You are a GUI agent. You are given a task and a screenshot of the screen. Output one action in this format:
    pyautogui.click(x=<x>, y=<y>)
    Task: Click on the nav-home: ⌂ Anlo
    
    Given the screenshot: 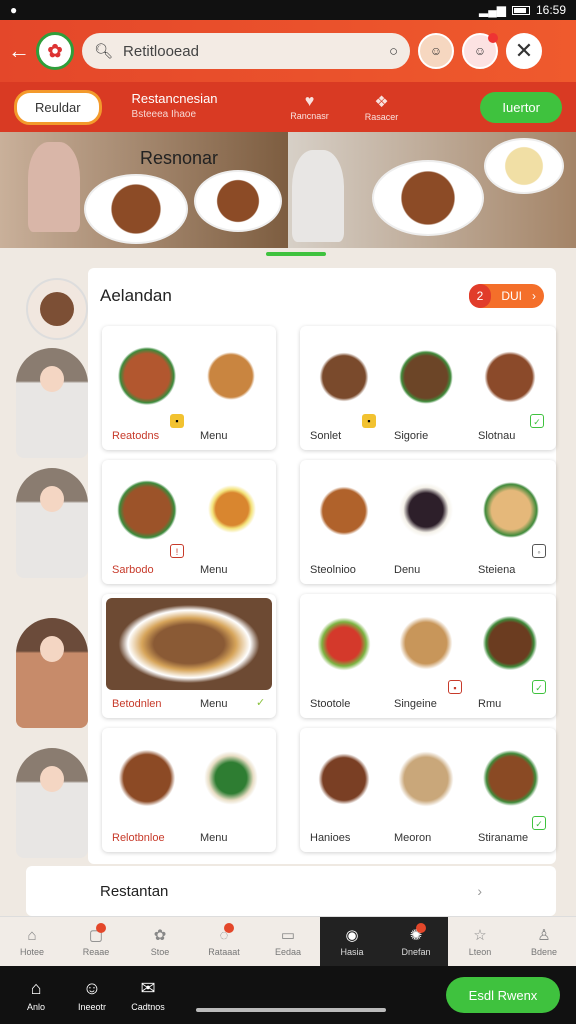 What is the action you would take?
    pyautogui.click(x=36, y=995)
    